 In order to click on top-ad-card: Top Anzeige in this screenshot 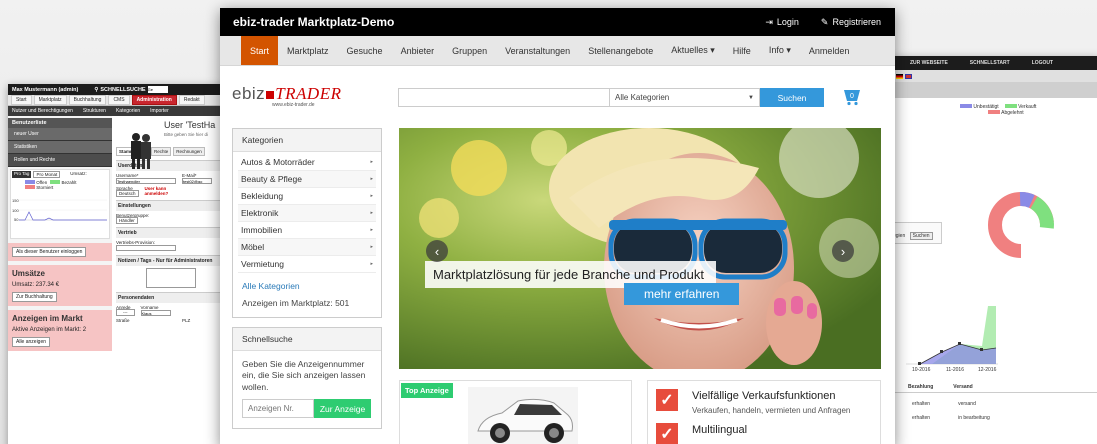, I will do `click(515, 412)`.